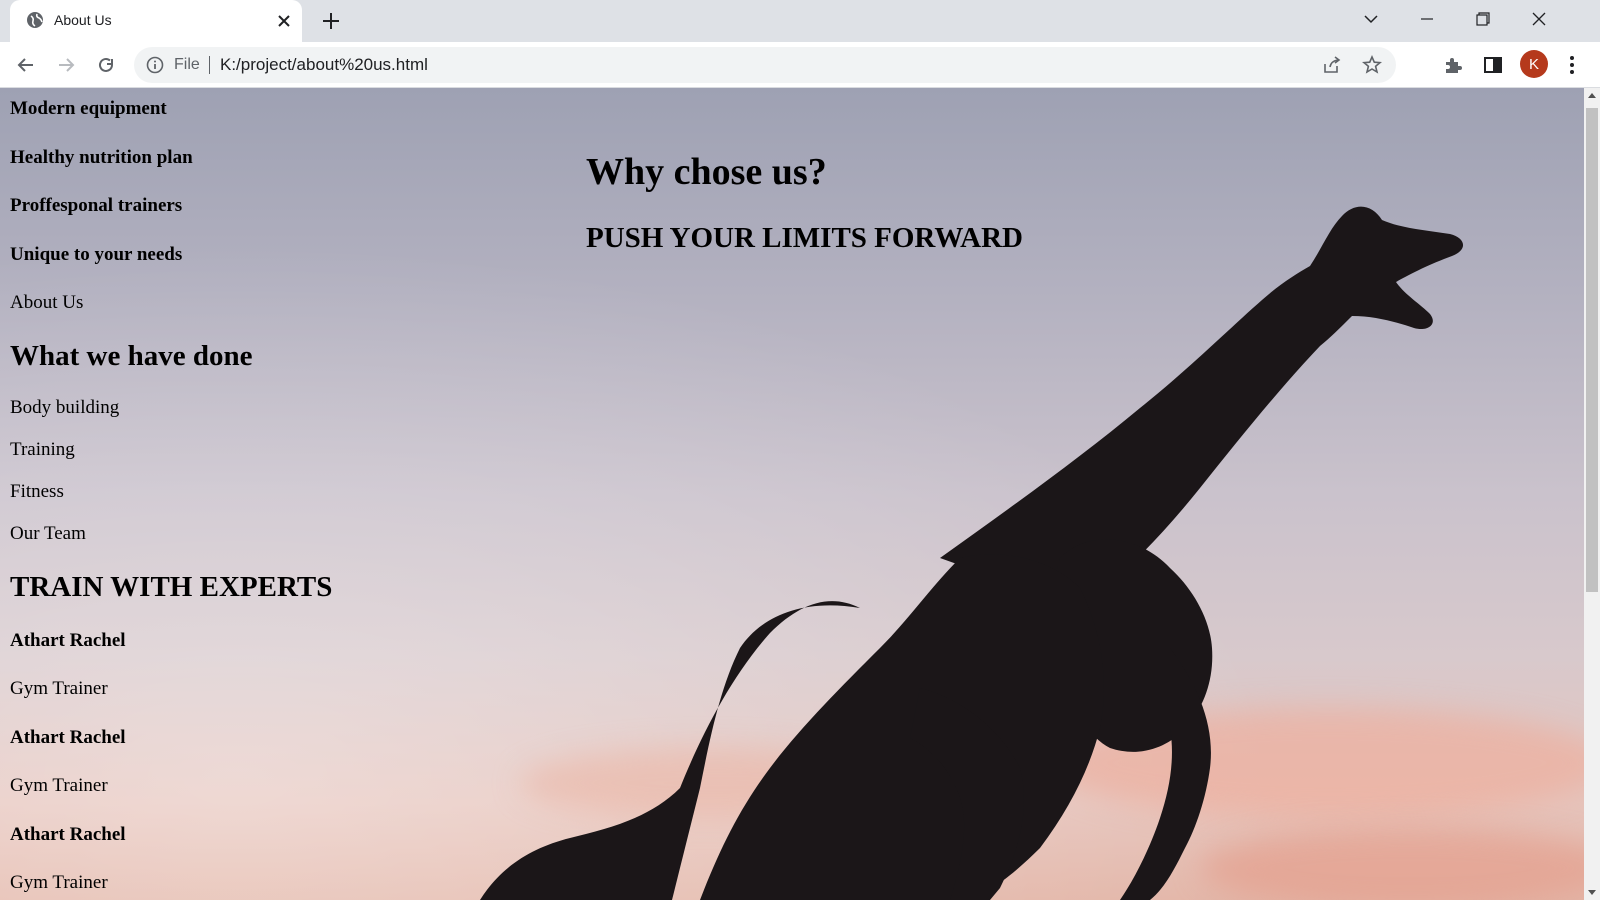 The height and width of the screenshot is (900, 1600). What do you see at coordinates (1592, 95) in the screenshot?
I see `scroll-up-arrow-icon` at bounding box center [1592, 95].